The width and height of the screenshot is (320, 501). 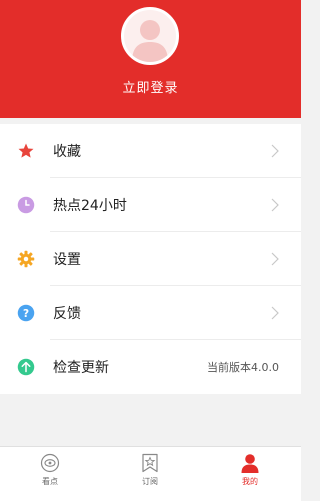 What do you see at coordinates (150, 463) in the screenshot?
I see `bookmark-star-icon` at bounding box center [150, 463].